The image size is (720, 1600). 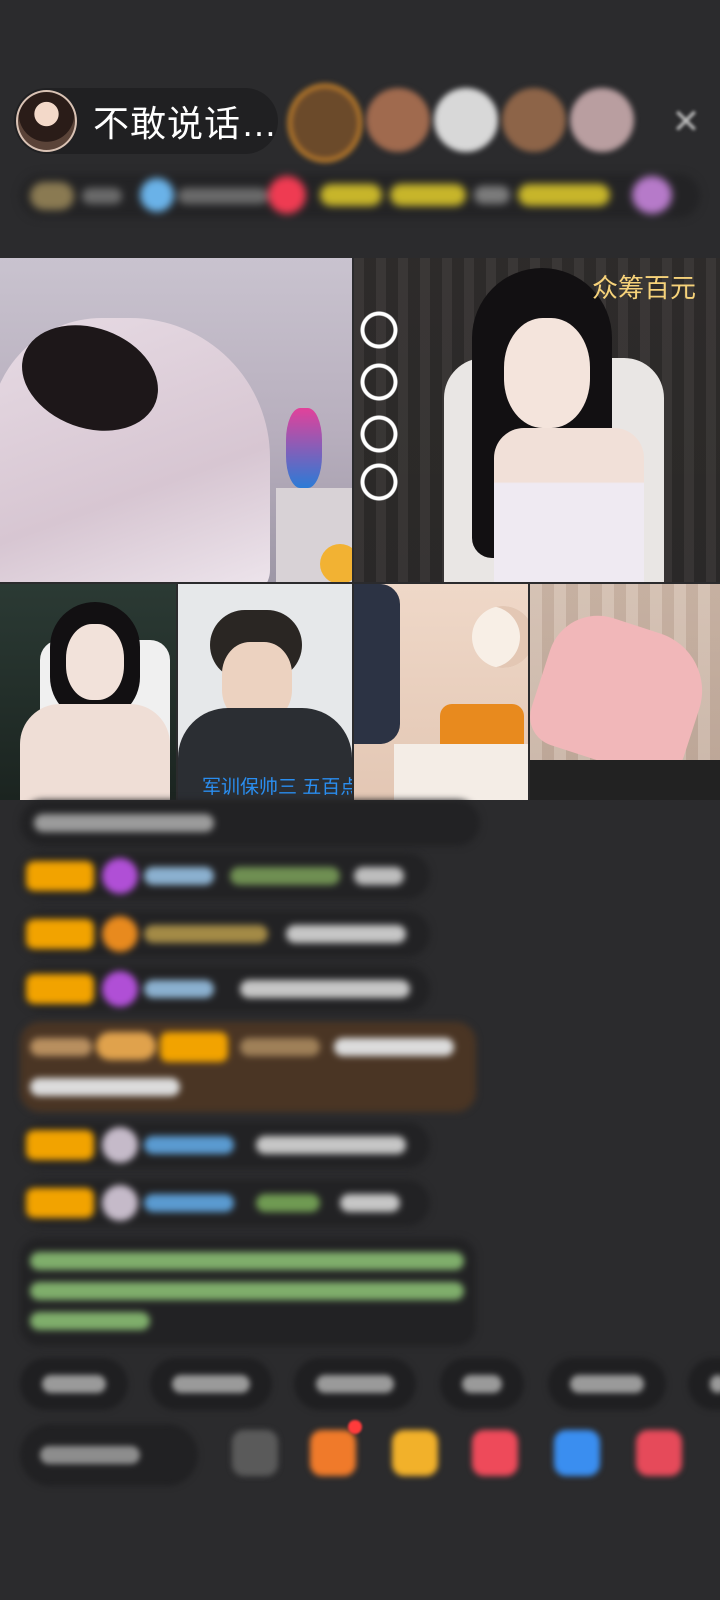 I want to click on red-packet-icon, so click(x=495, y=1453).